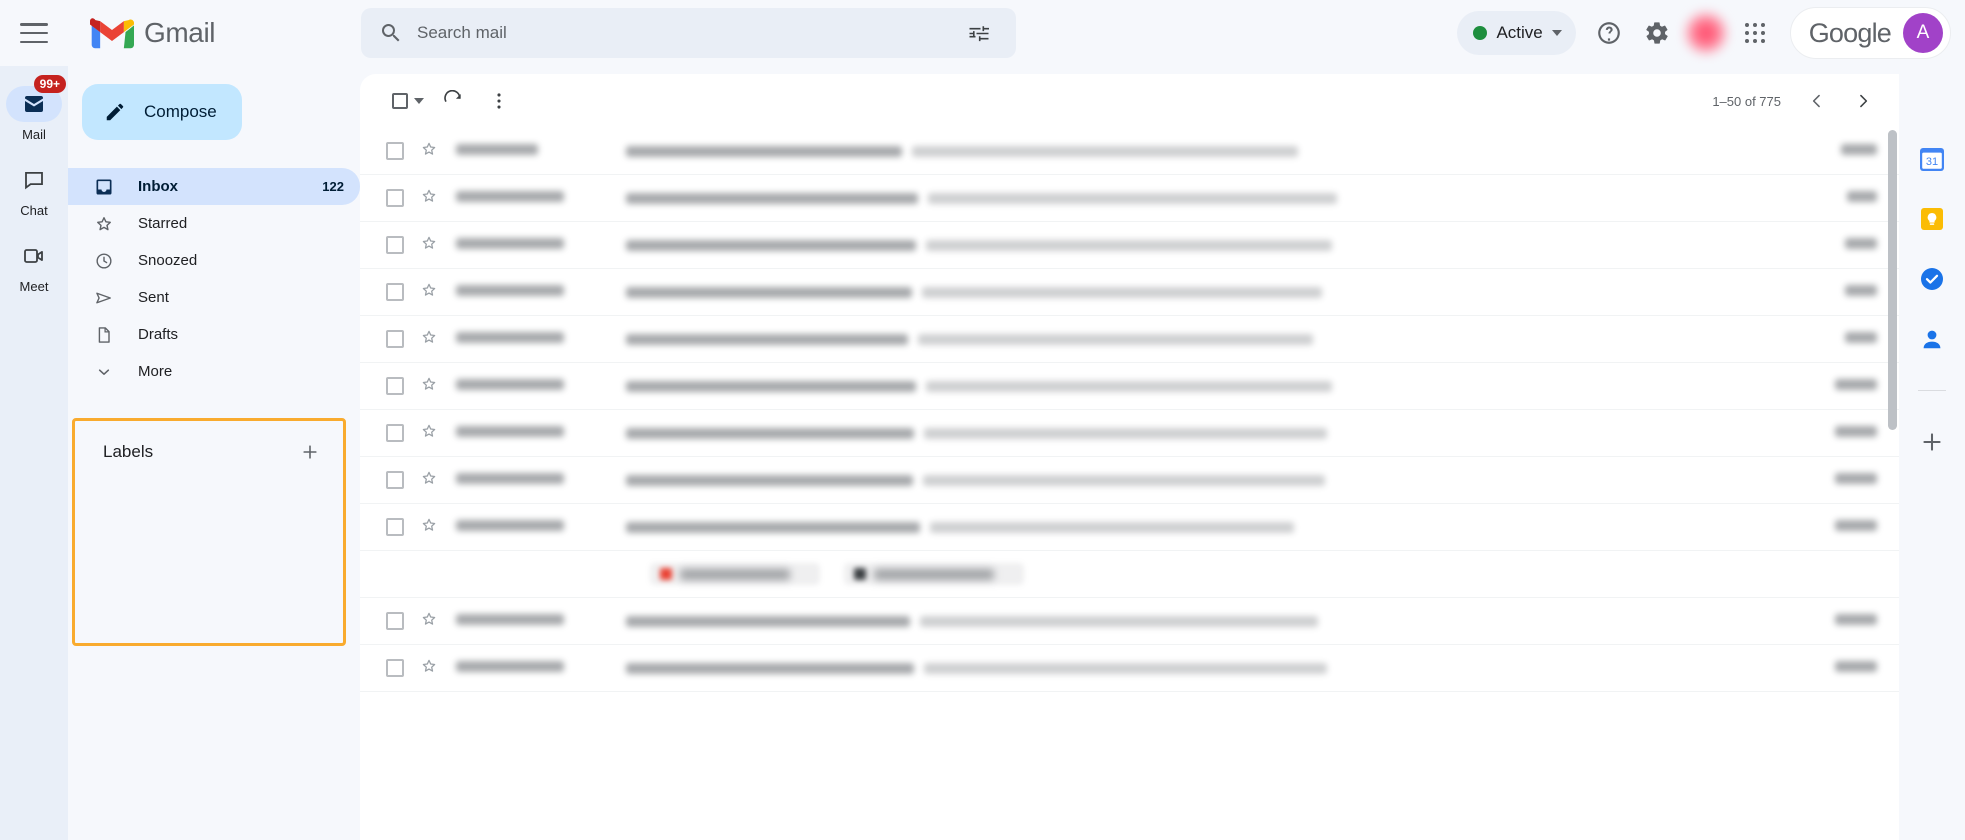 This screenshot has height=840, width=1965. Describe the element at coordinates (214, 334) in the screenshot. I see `sidebar-item-drafts: Drafts` at that location.